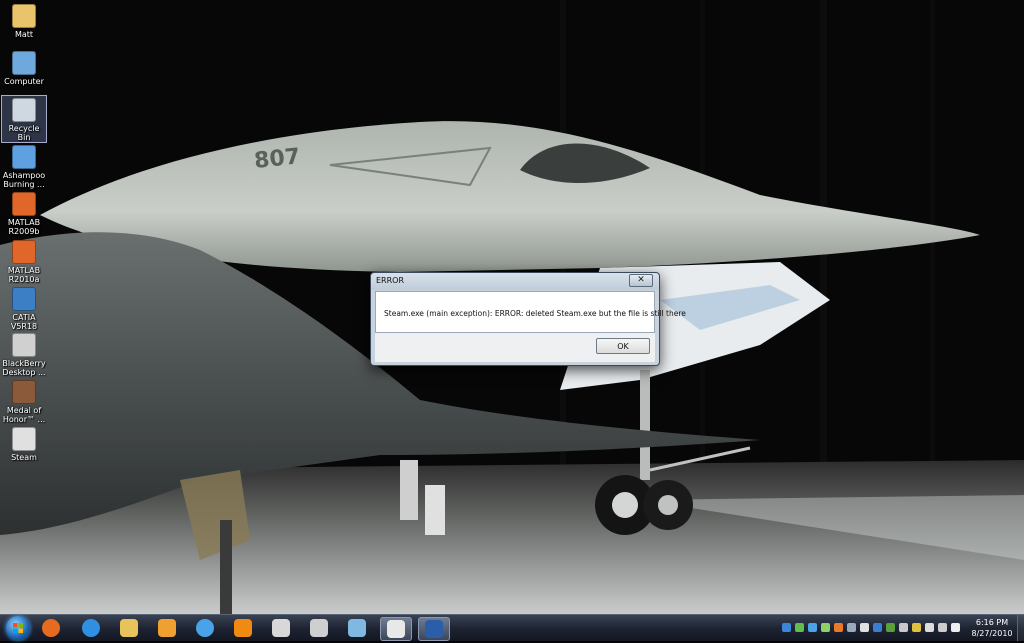  I want to click on outlook-icon, so click(167, 628).